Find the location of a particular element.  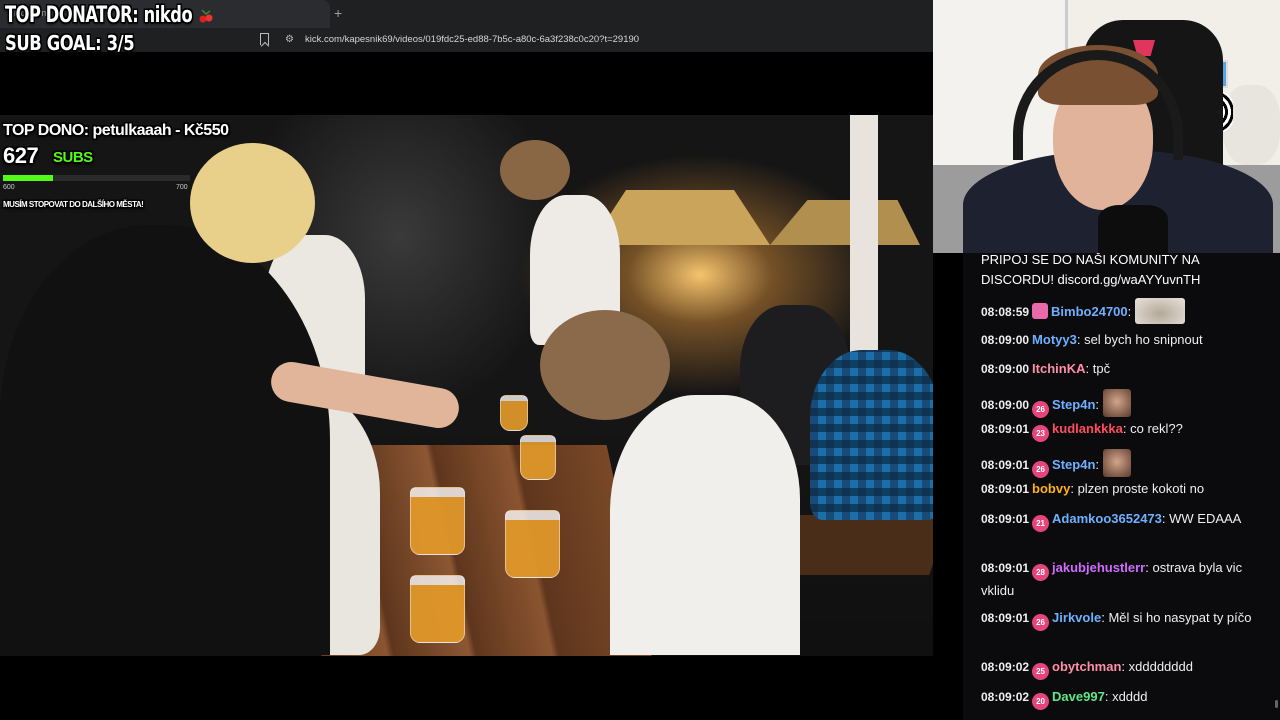

tune-icon: ⚙ is located at coordinates (289, 39).